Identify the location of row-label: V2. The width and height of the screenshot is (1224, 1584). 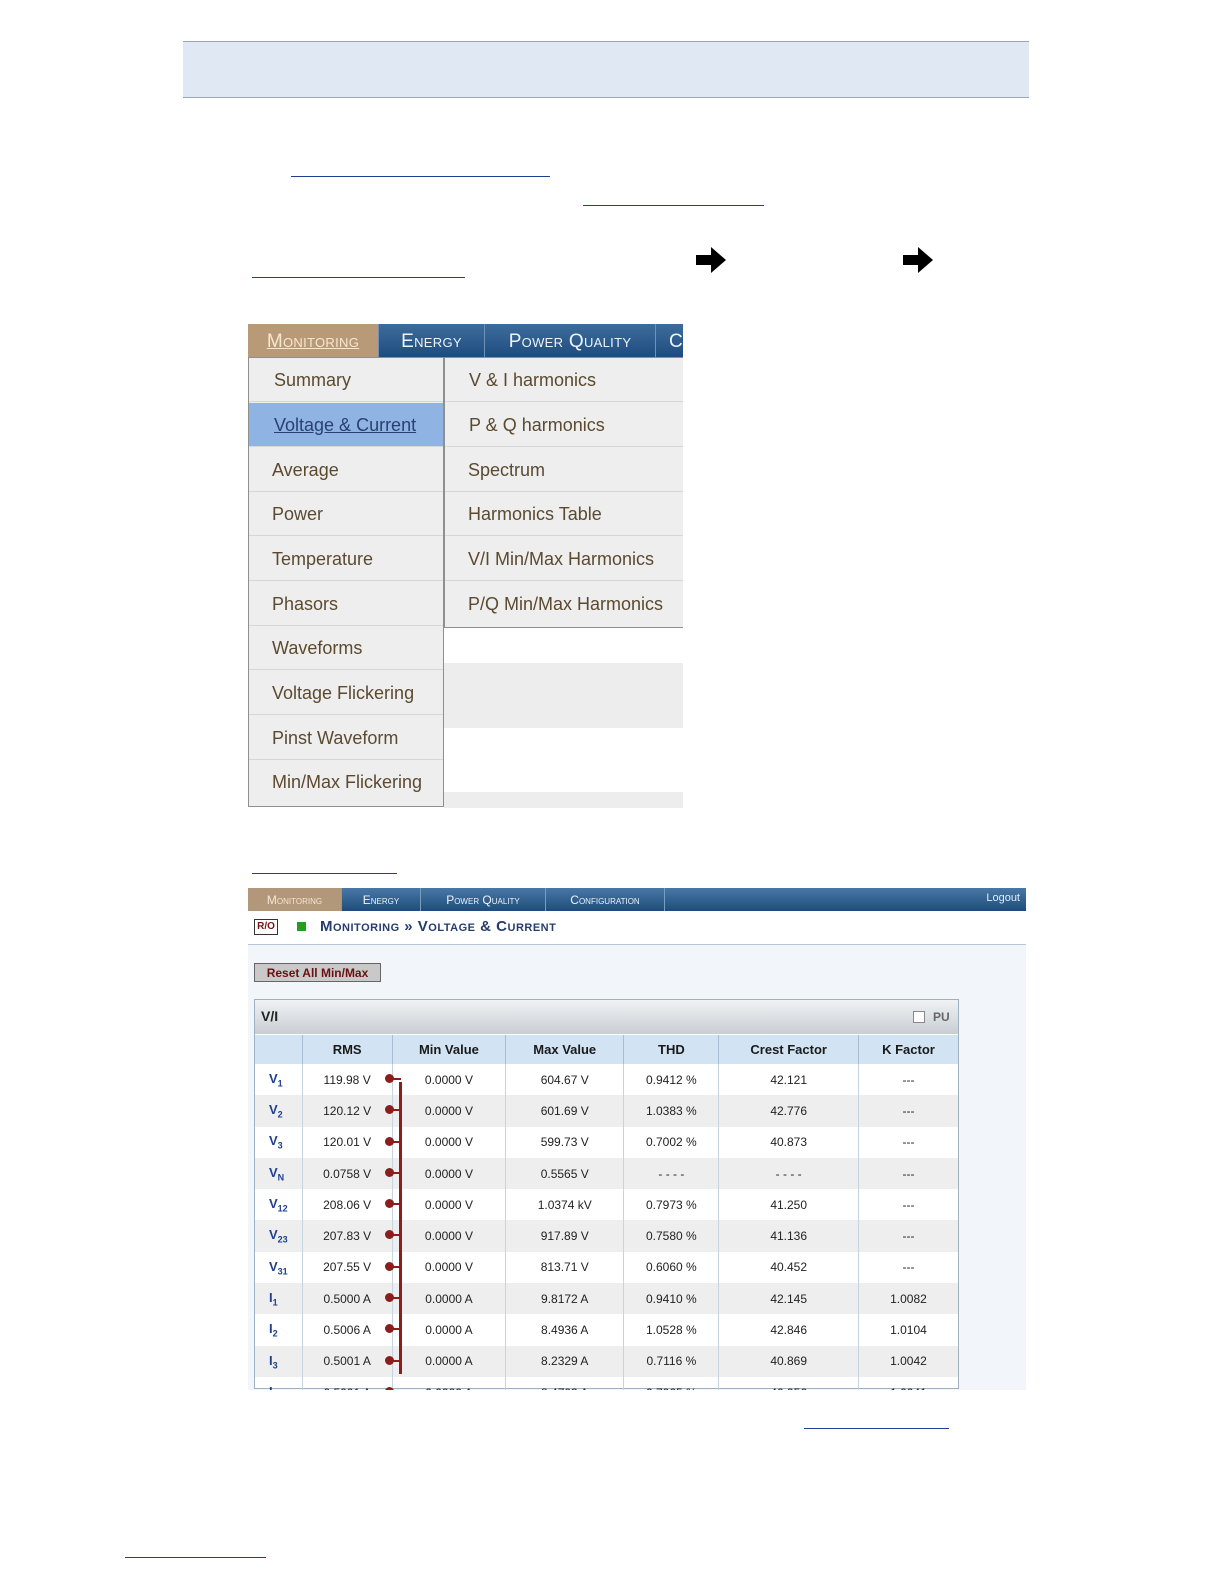
(279, 1111).